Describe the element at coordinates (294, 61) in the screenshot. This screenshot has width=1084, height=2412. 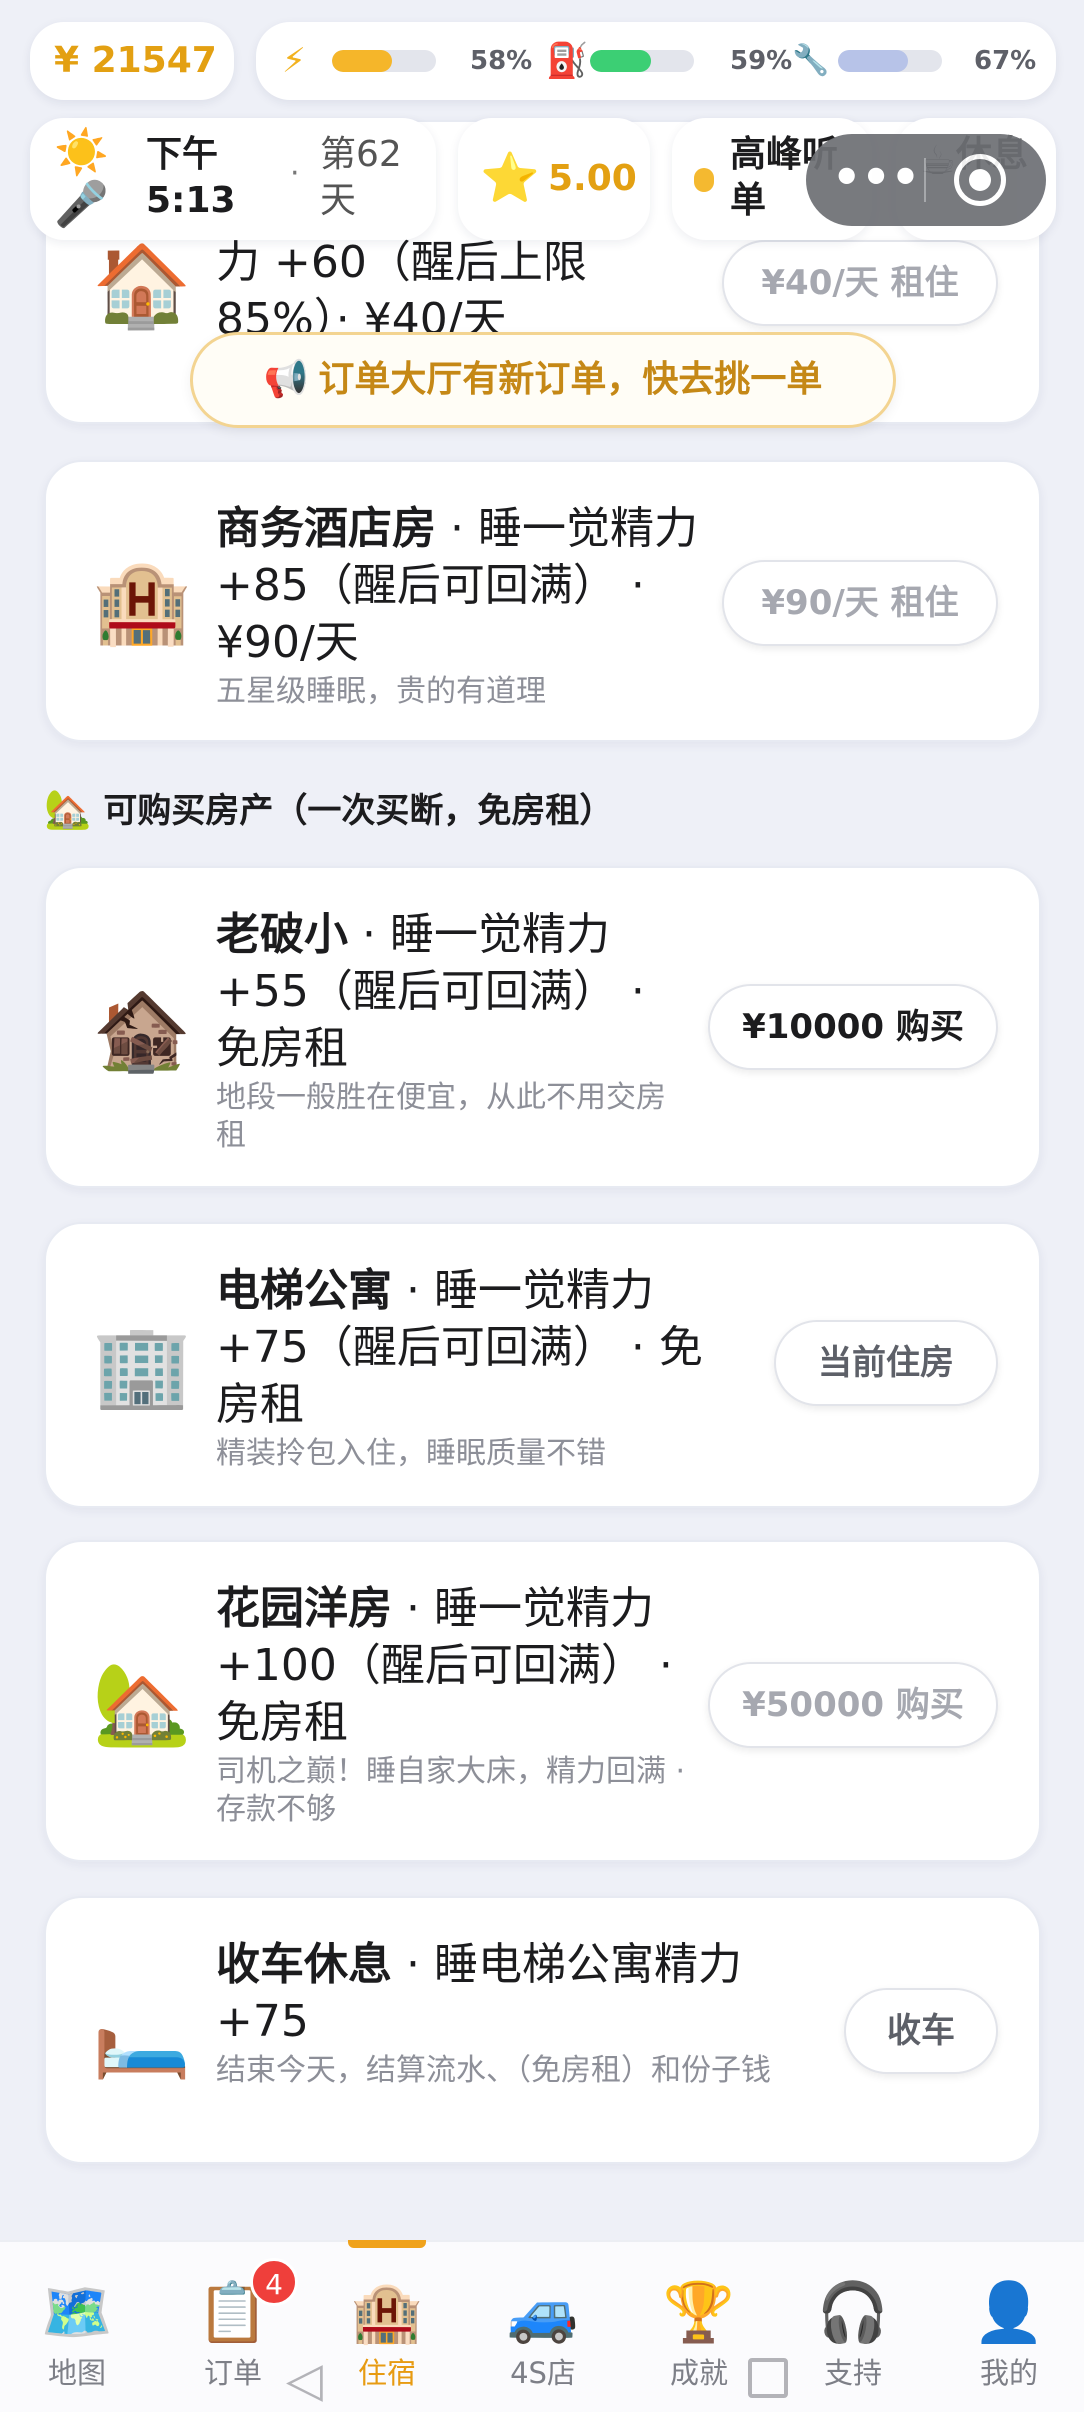
I see `lightning-icon: ⚡` at that location.